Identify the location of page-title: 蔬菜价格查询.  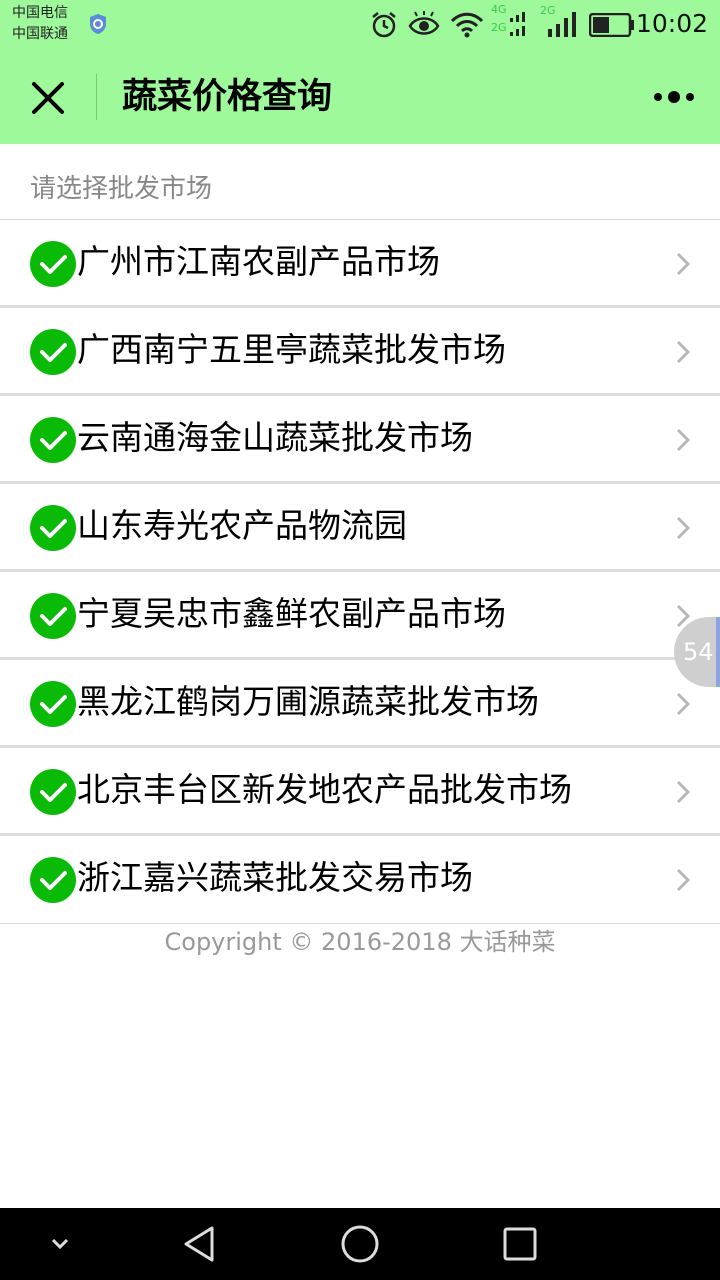
(227, 97).